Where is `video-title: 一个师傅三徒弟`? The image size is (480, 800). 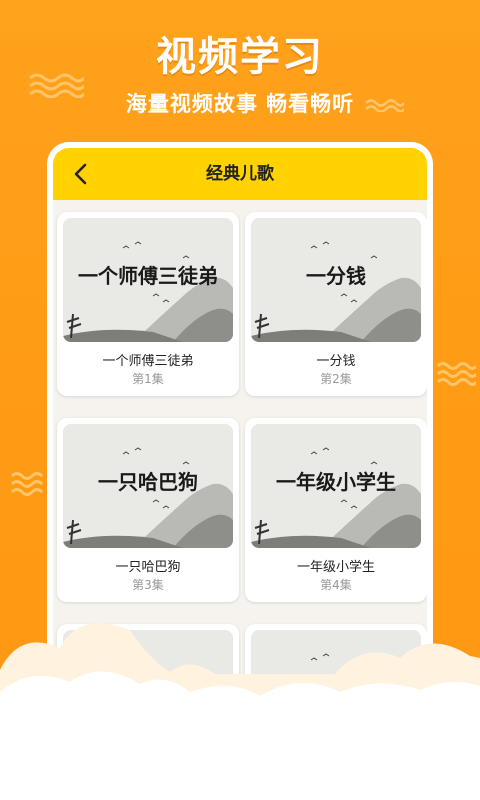
video-title: 一个师傅三徒弟 is located at coordinates (148, 361).